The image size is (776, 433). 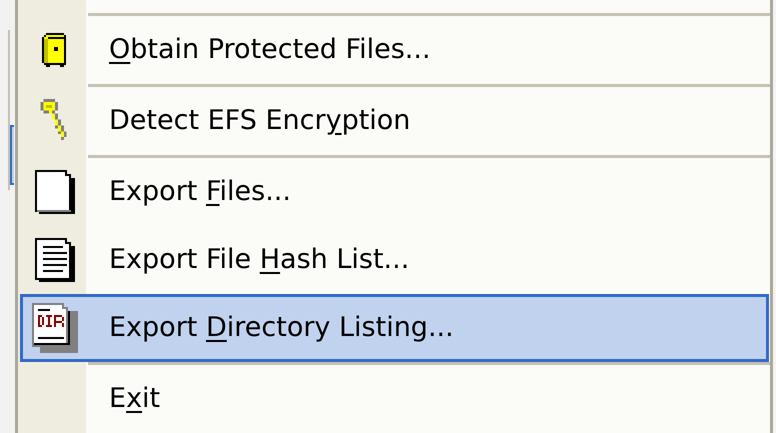 I want to click on document-icon, so click(x=55, y=260).